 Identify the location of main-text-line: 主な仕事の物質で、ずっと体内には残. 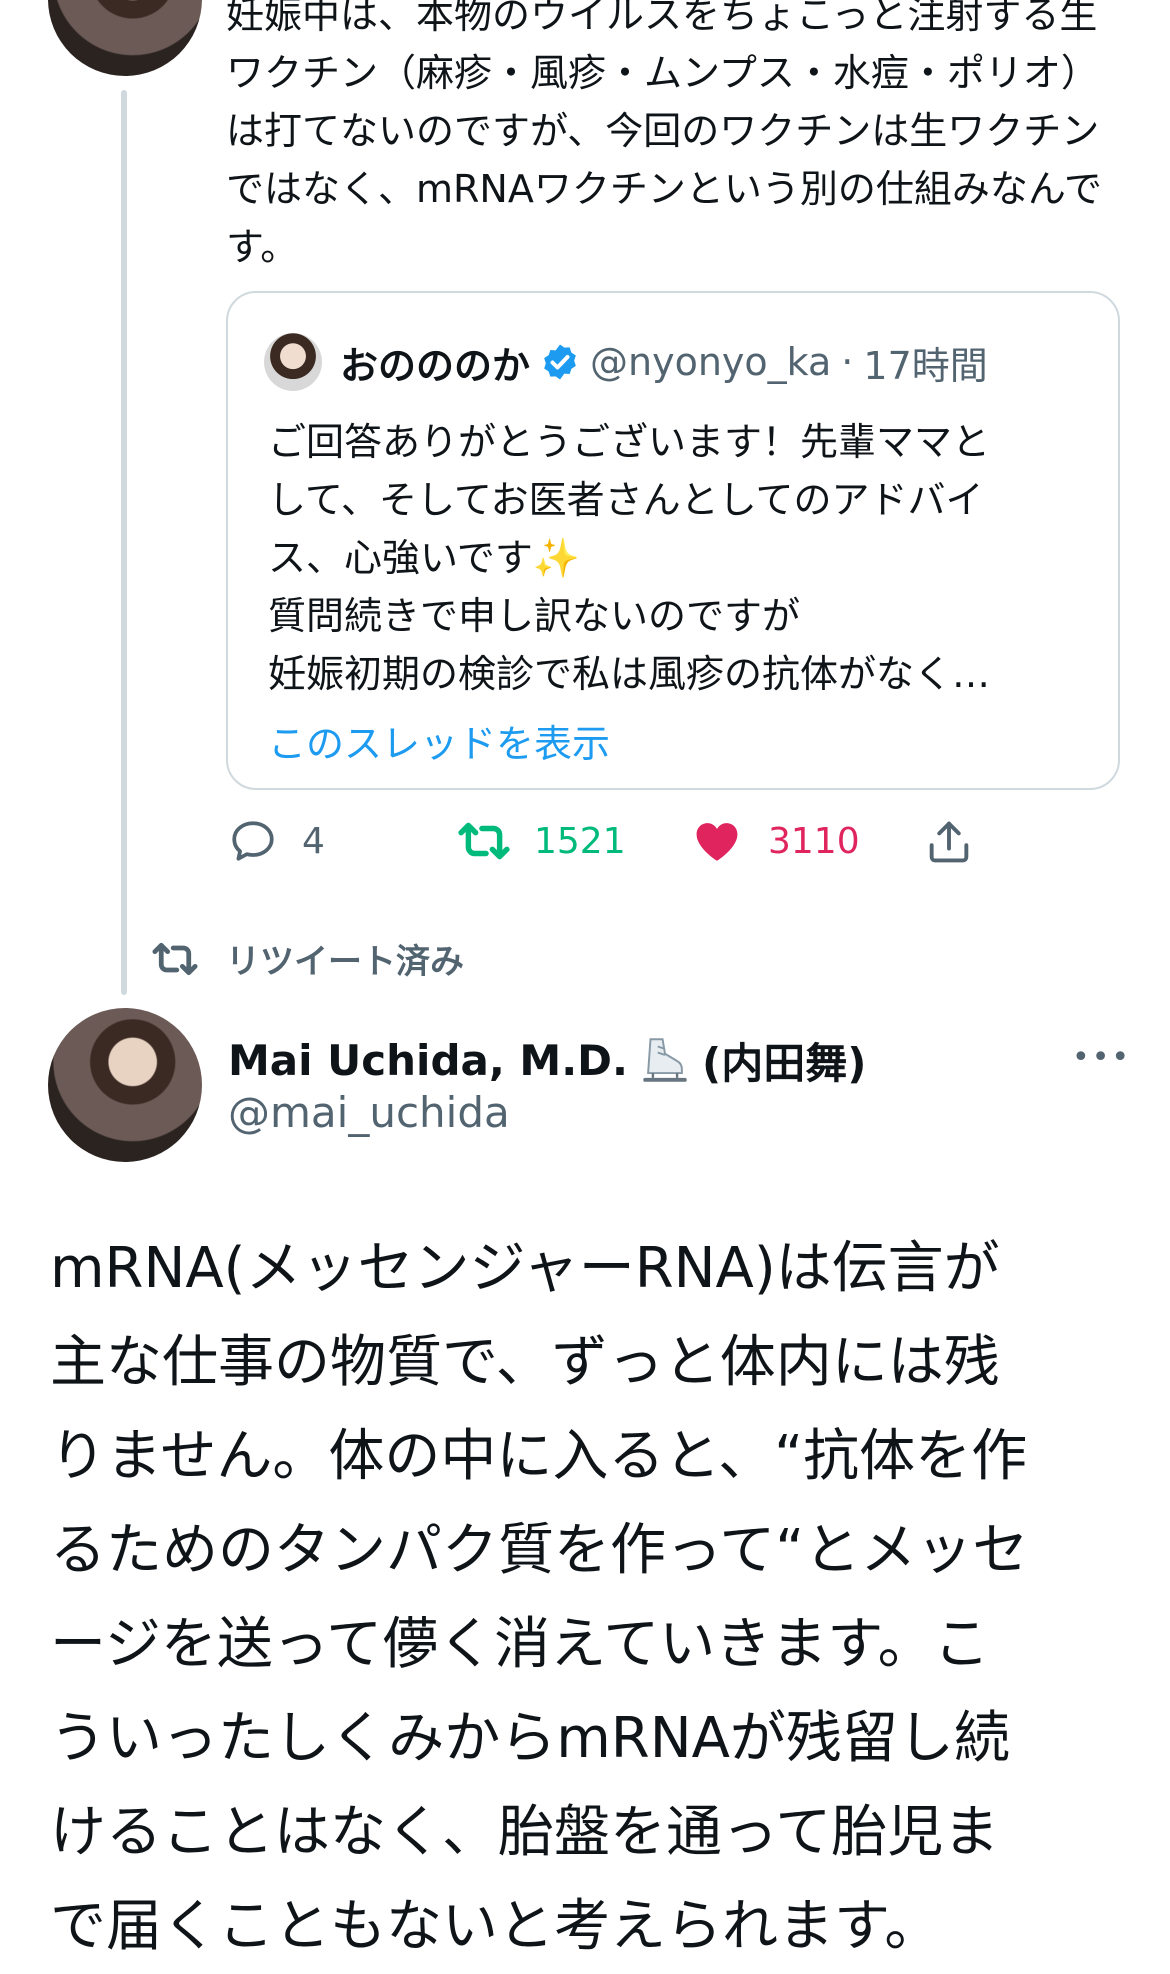
(525, 1362).